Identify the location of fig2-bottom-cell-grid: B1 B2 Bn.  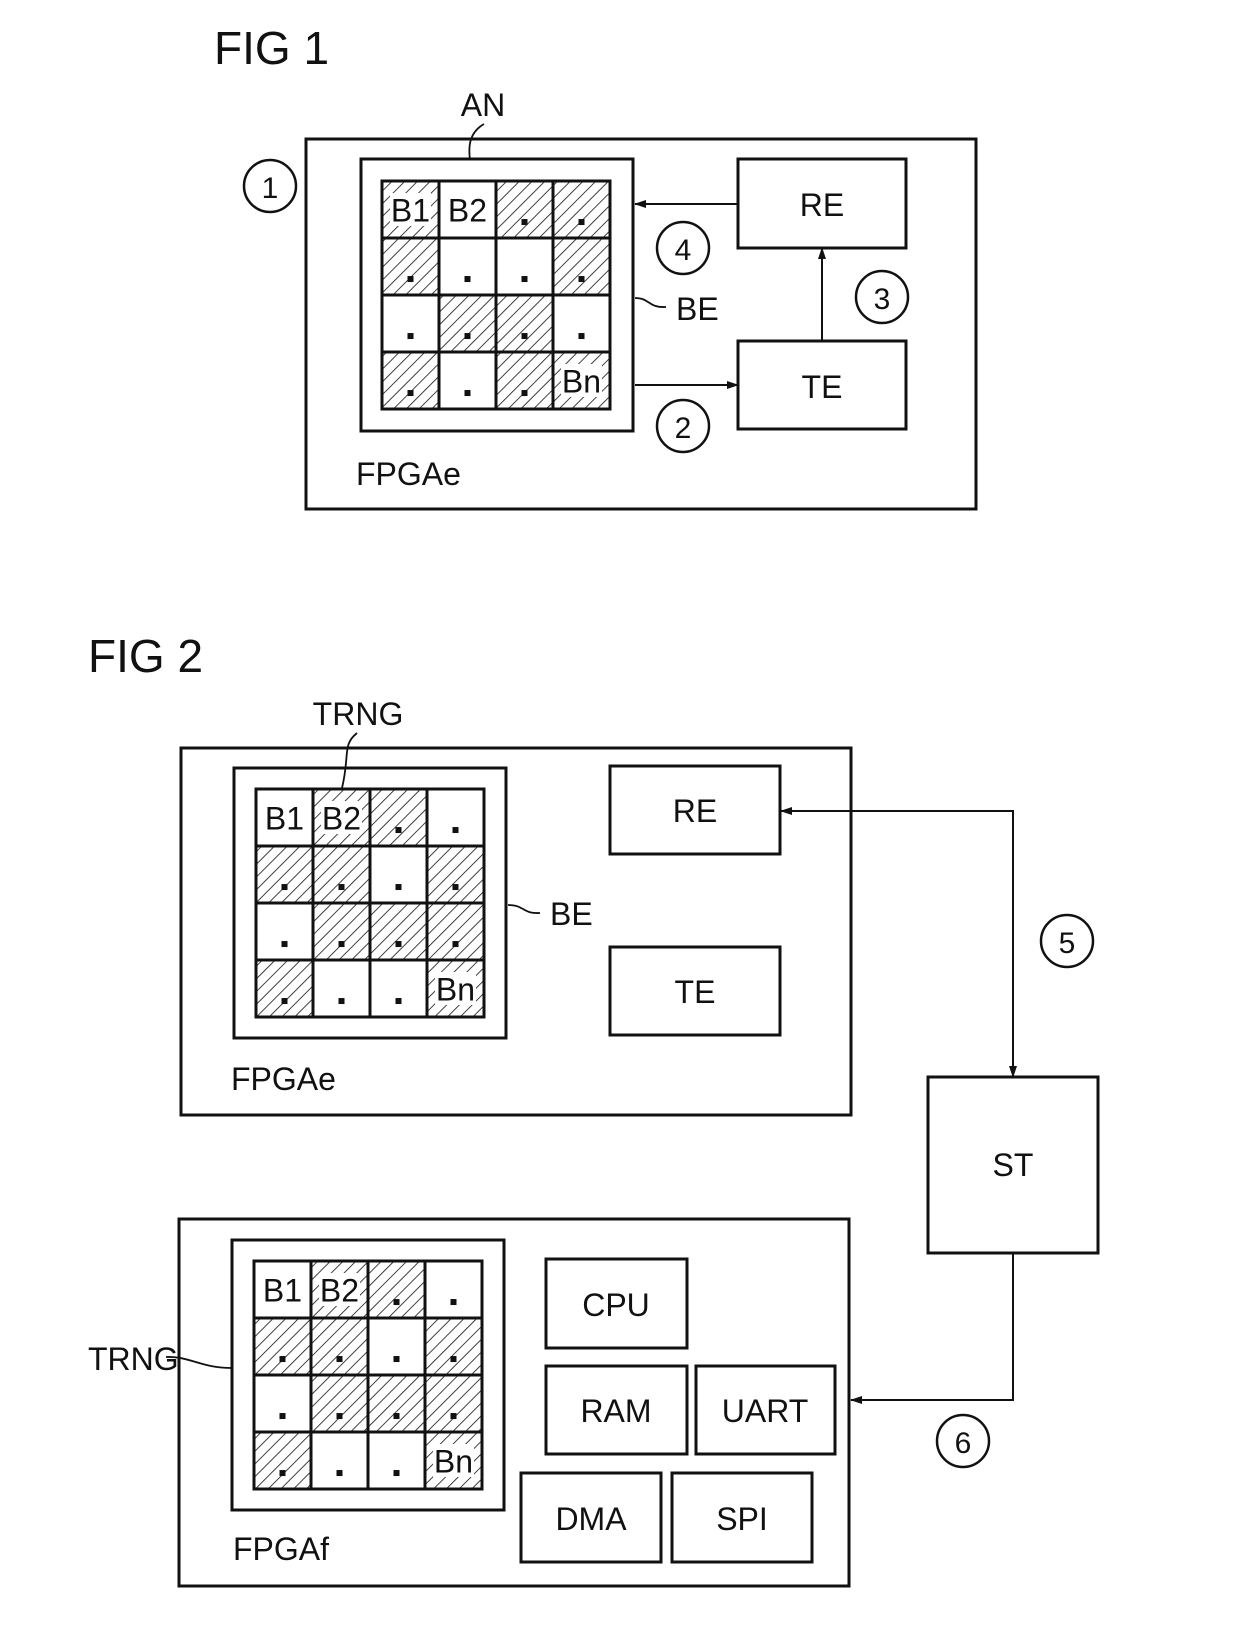
(368, 1375).